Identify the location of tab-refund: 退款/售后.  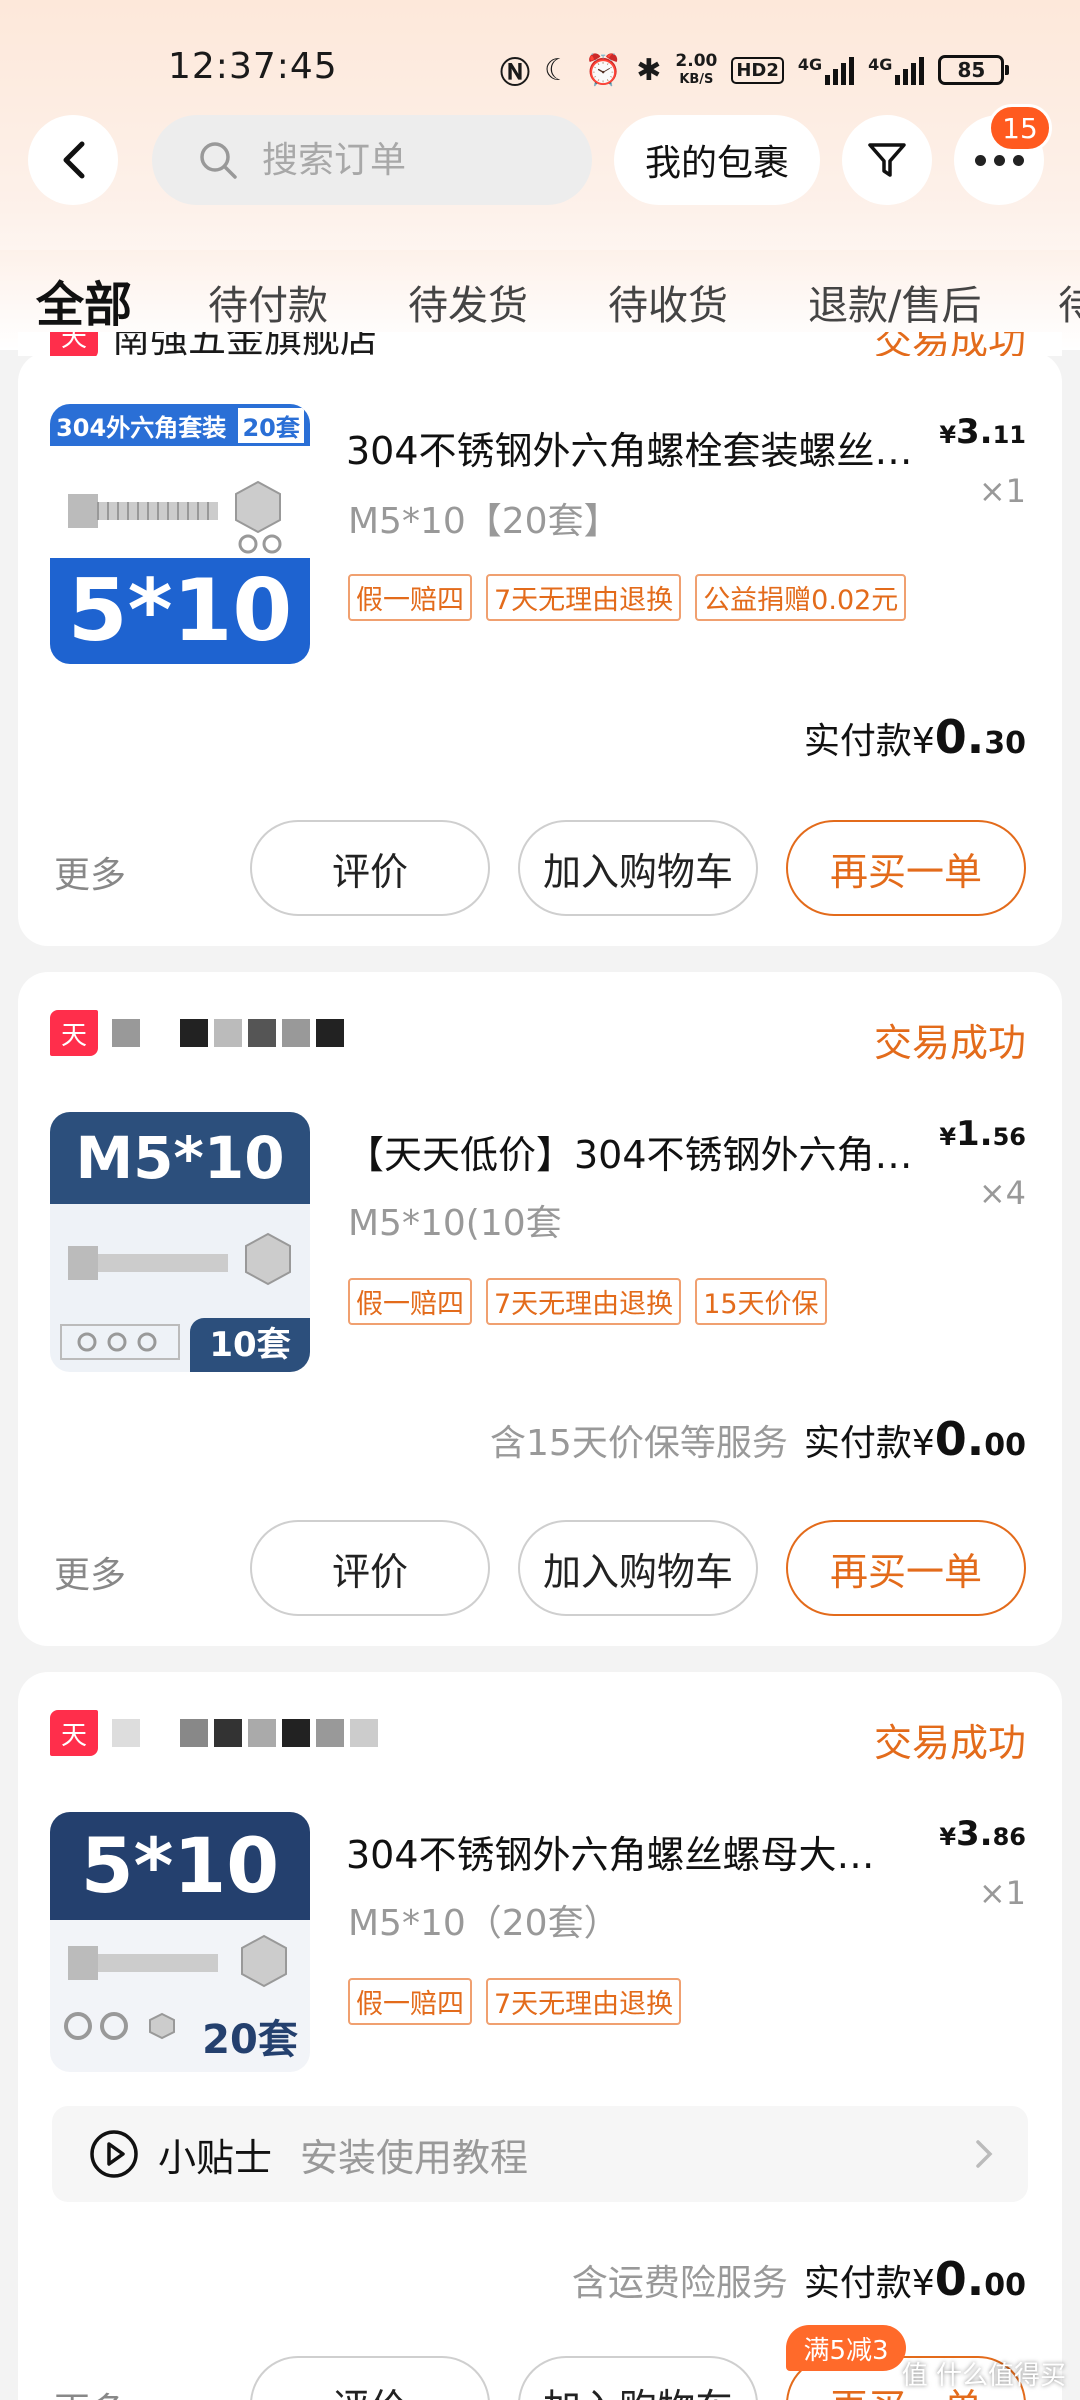
(894, 302).